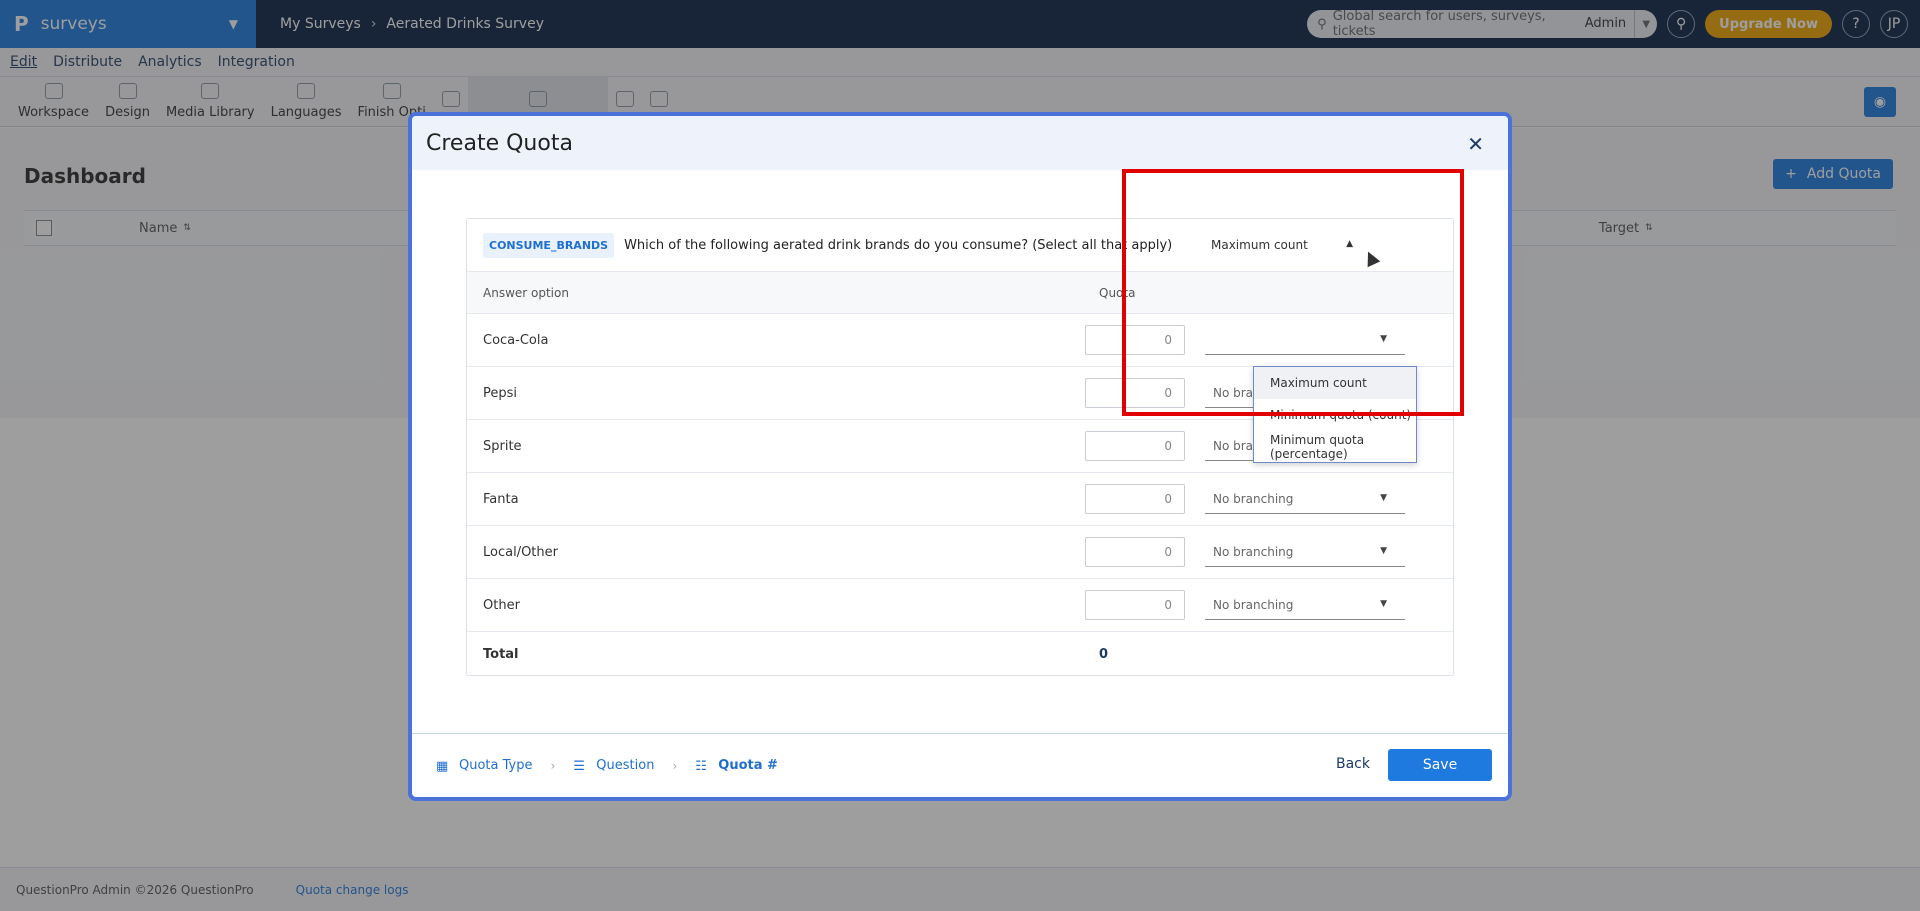  Describe the element at coordinates (502, 446) in the screenshot. I see `answer-label: Sprite` at that location.